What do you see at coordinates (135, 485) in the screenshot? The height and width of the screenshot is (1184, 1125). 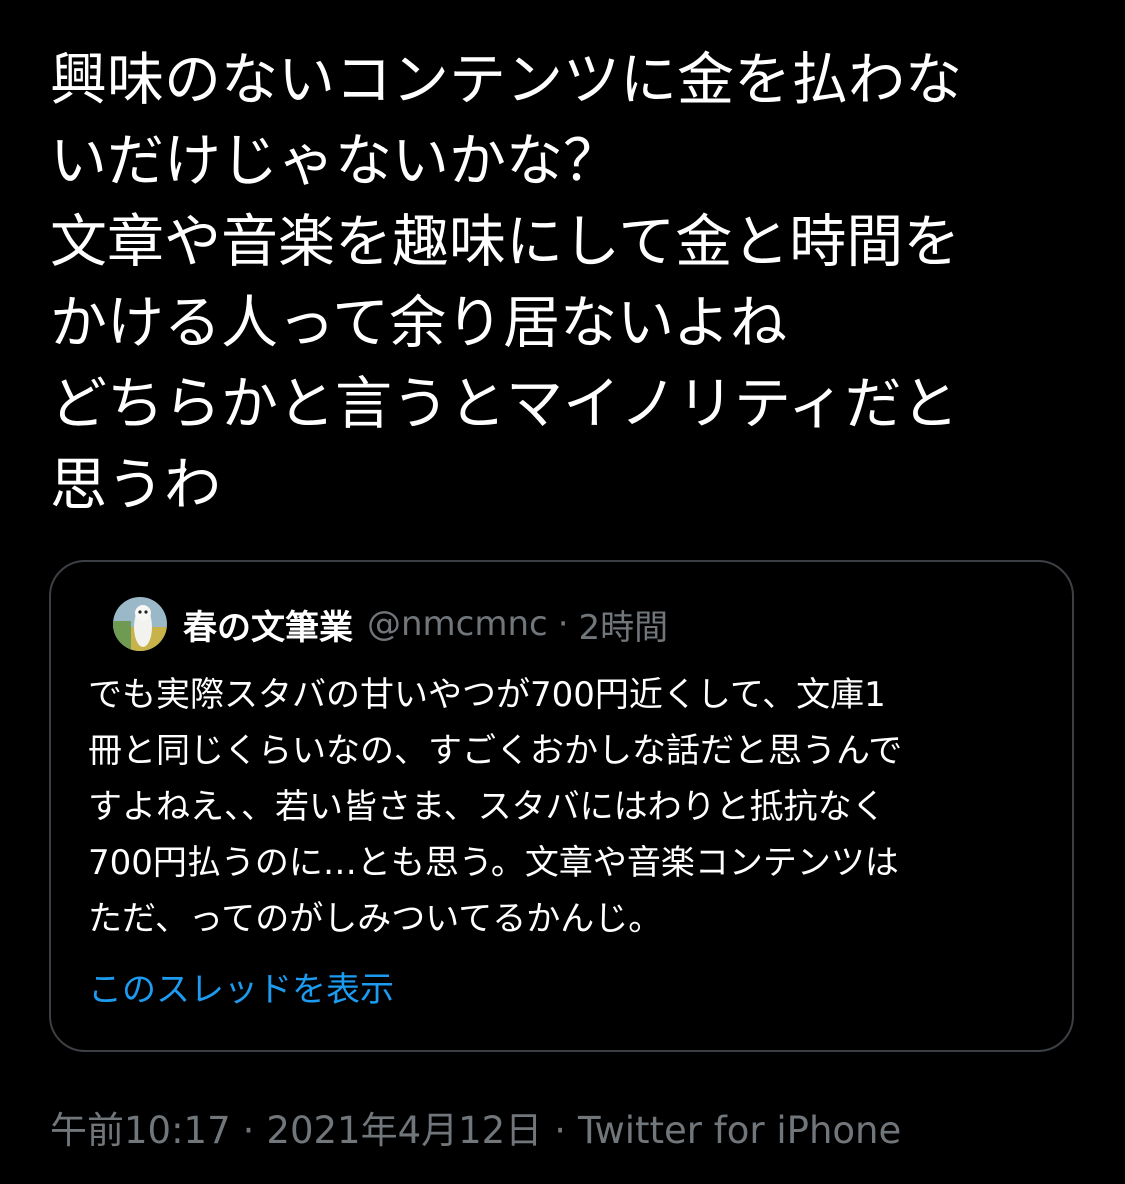 I see `tweet-text-line: 思うわ` at bounding box center [135, 485].